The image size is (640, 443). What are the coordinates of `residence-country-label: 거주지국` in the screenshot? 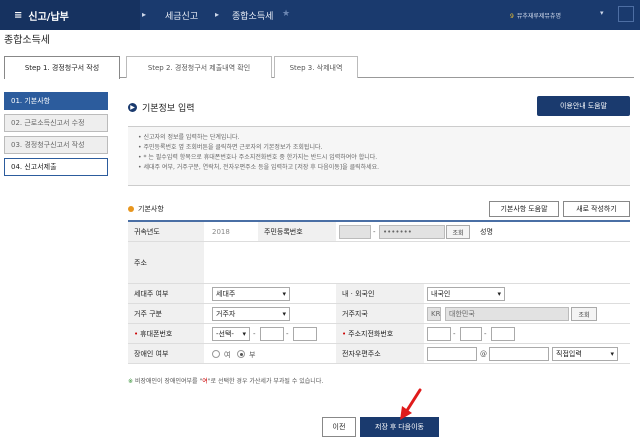 It's located at (380, 313).